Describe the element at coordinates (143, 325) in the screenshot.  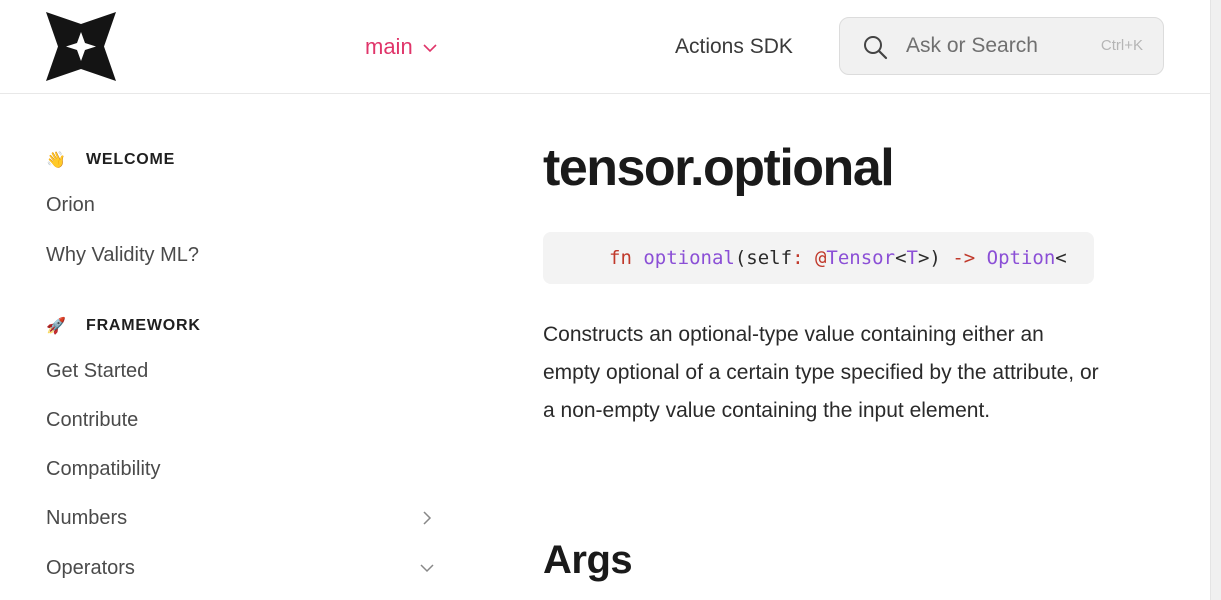
I see `section-label: FRAMEWORK` at that location.